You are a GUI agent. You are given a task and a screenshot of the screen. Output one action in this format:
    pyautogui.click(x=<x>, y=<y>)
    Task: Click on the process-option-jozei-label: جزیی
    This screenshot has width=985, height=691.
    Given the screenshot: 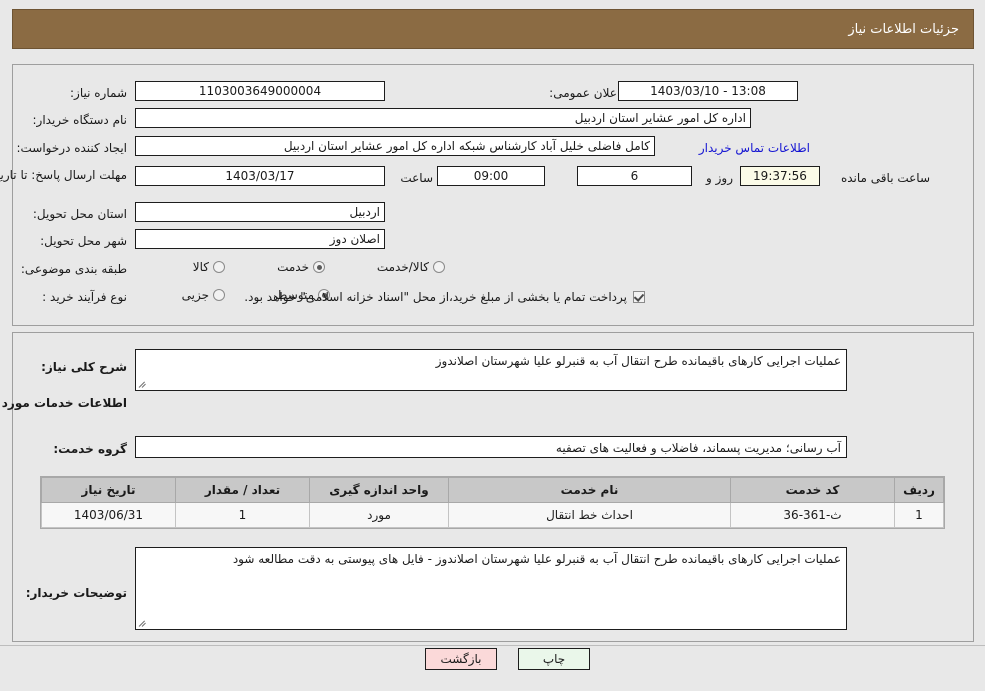 What is the action you would take?
    pyautogui.click(x=195, y=295)
    